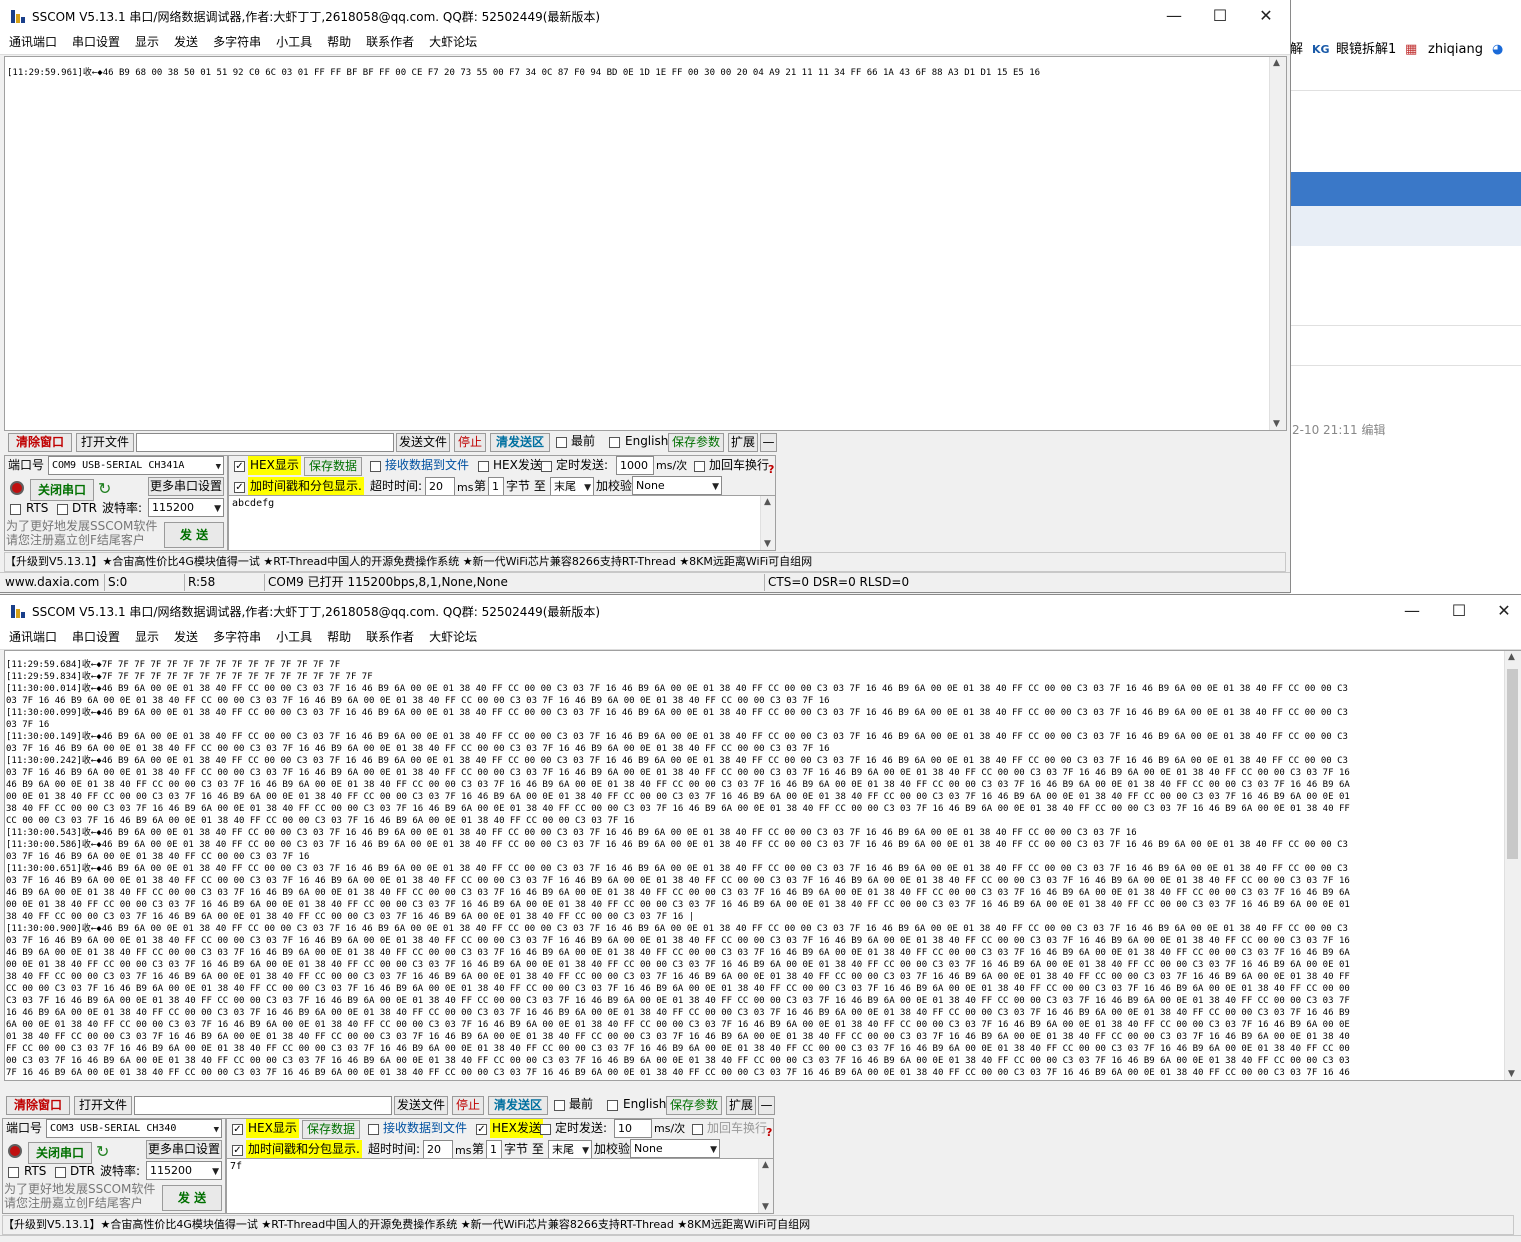 This screenshot has height=1242, width=1521. I want to click on hex-send-checkbox, so click(483, 466).